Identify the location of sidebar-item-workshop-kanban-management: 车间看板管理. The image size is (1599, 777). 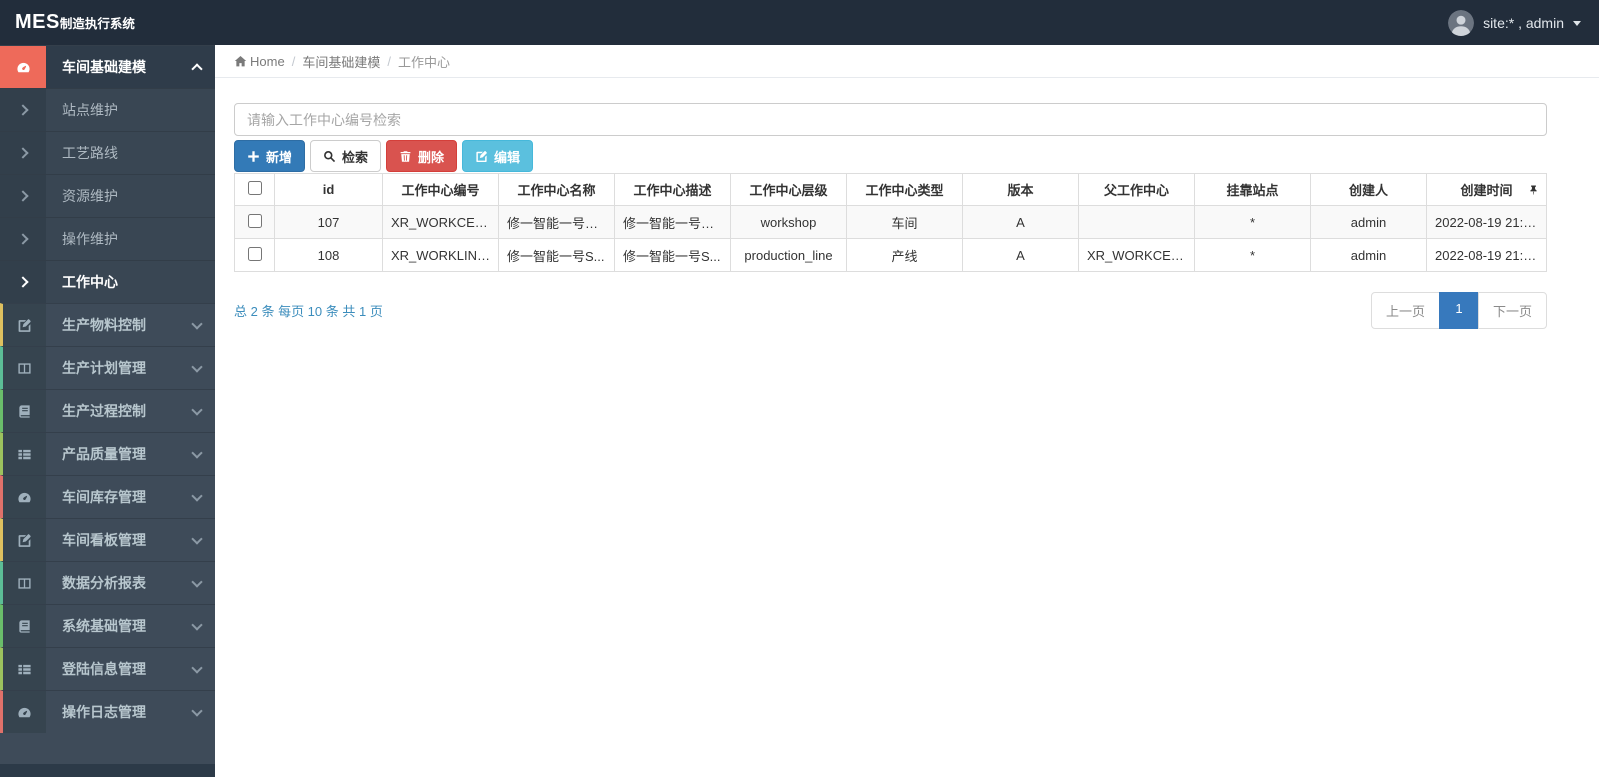
(107, 539).